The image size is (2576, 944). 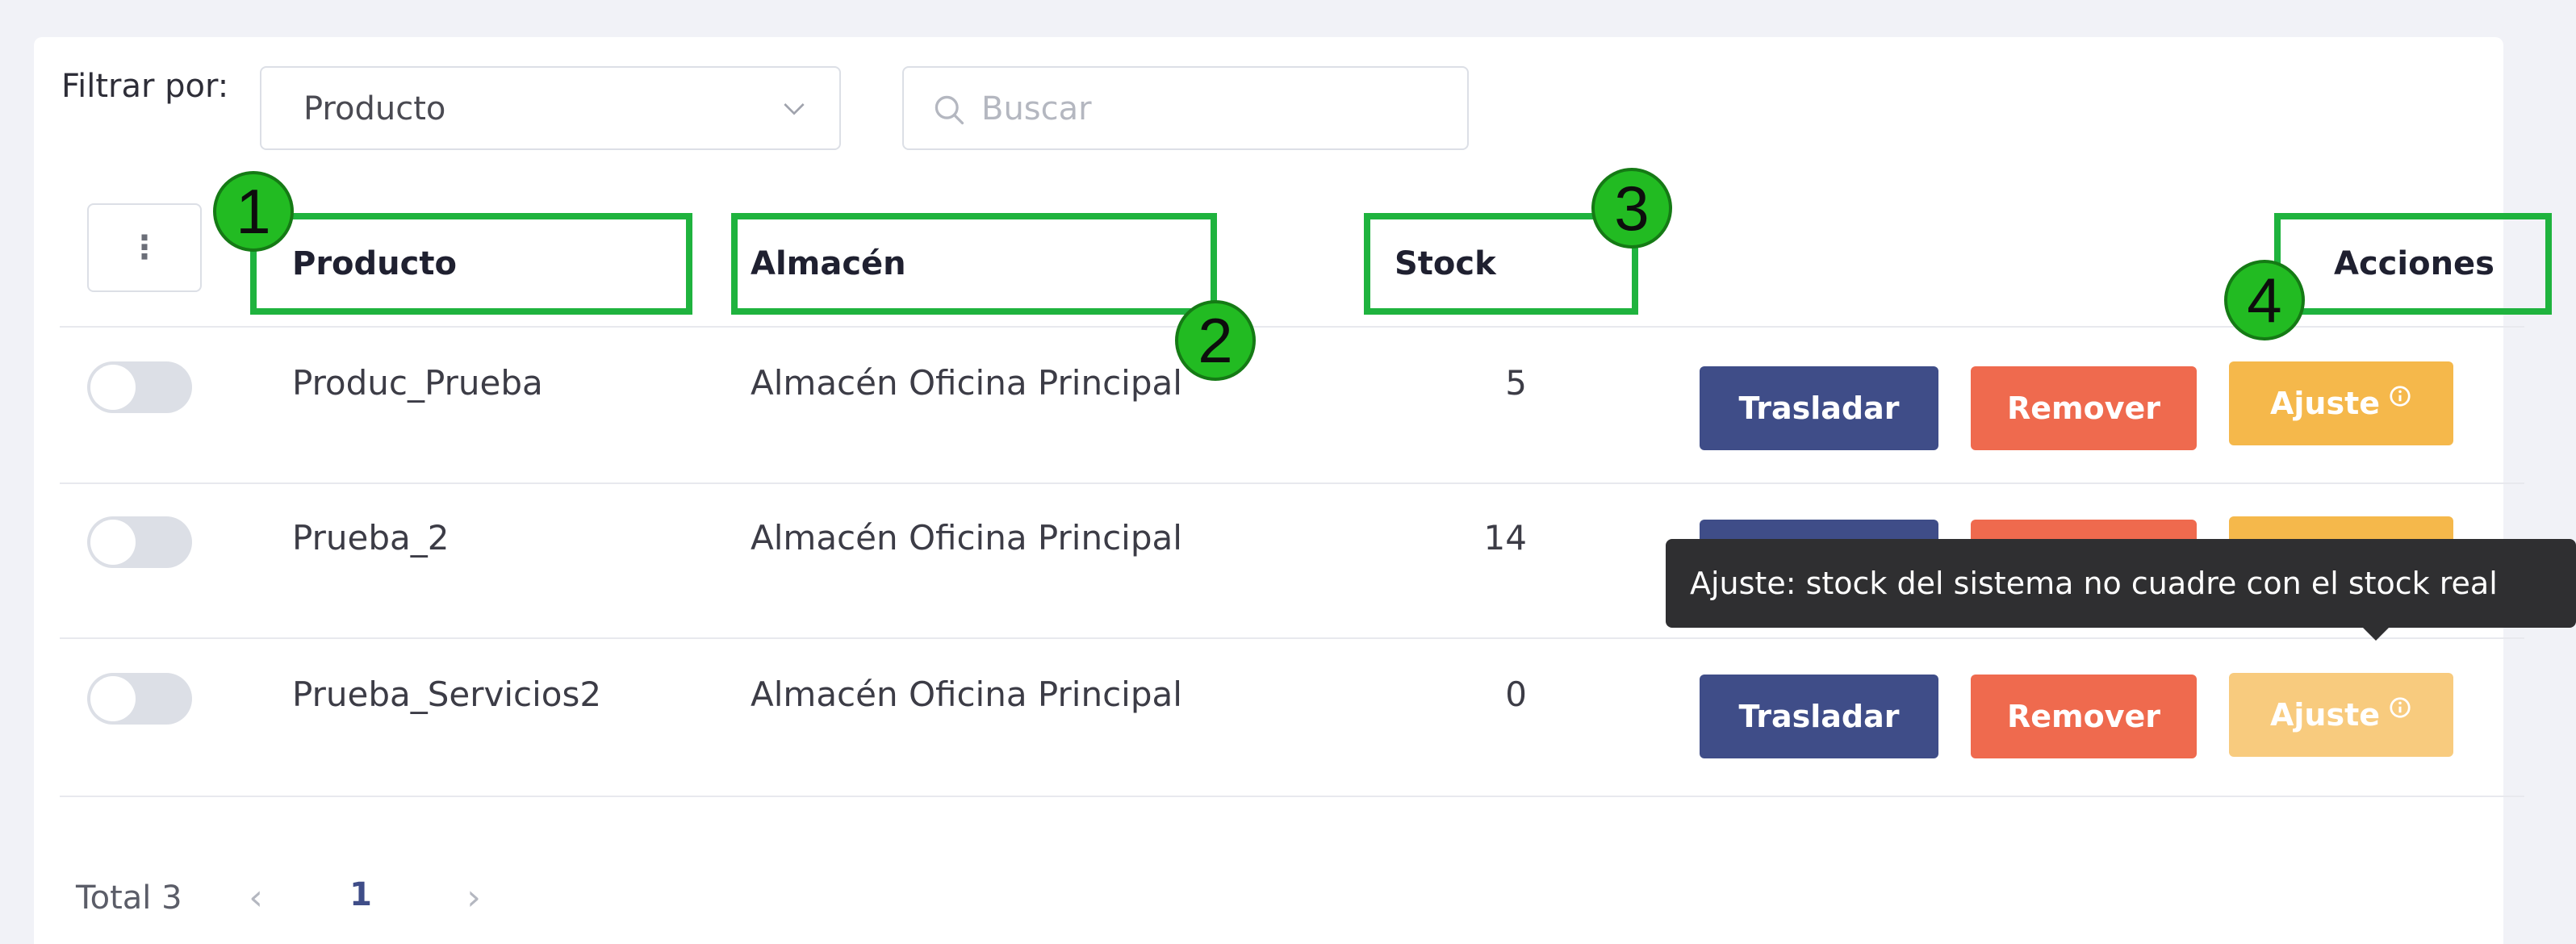 I want to click on filter-label: Filtrar por:, so click(x=145, y=86).